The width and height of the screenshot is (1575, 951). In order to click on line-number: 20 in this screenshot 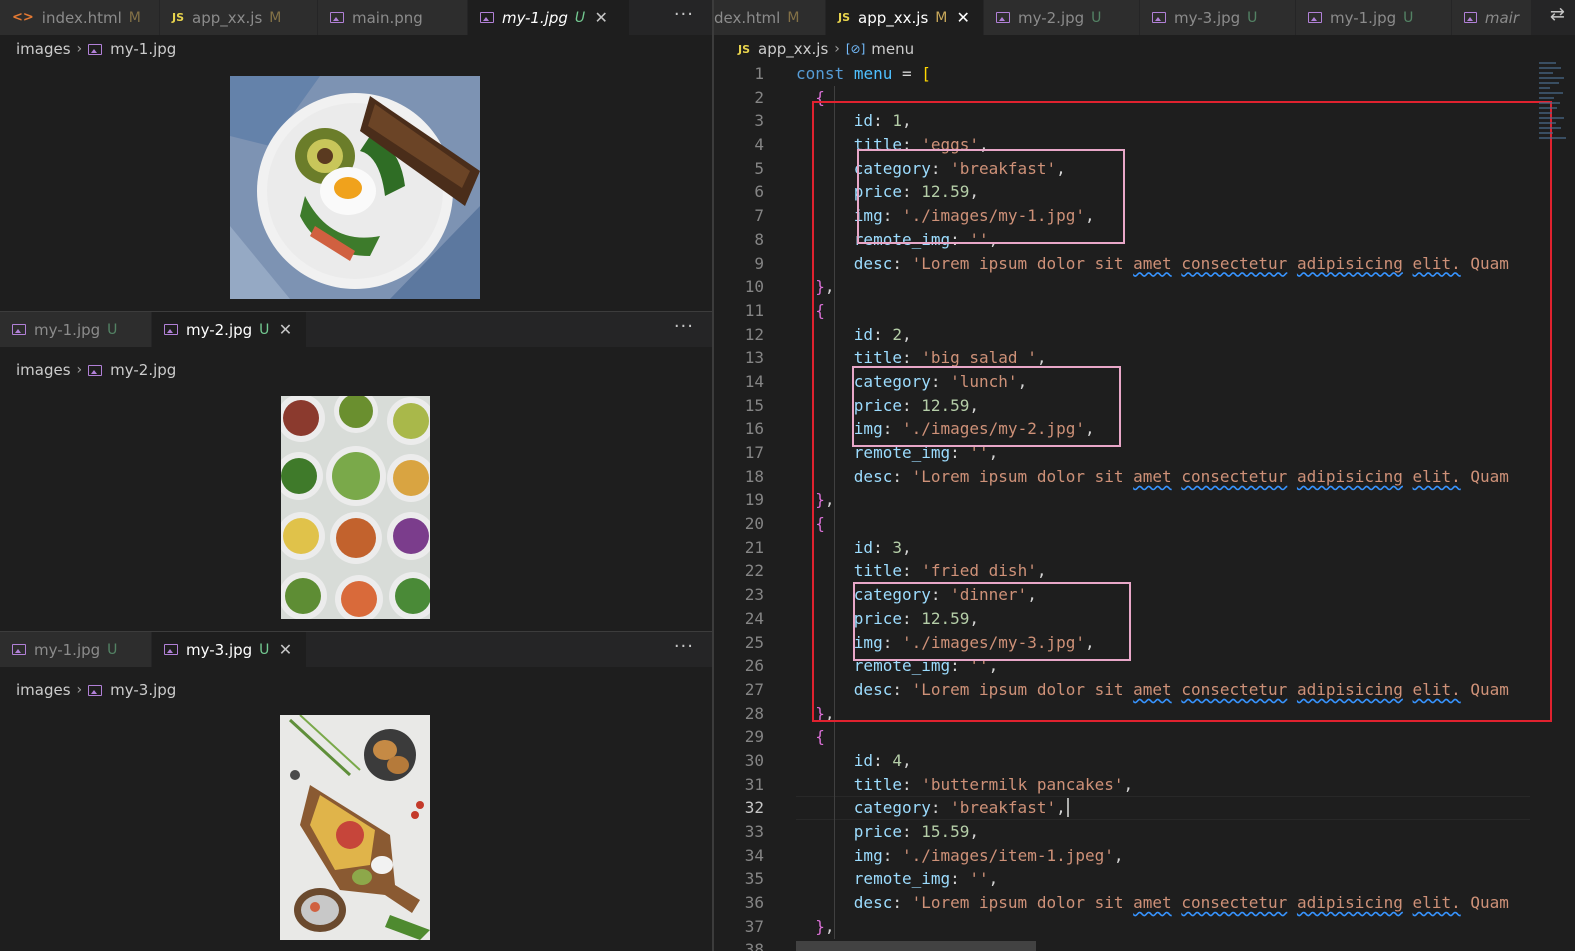, I will do `click(754, 524)`.